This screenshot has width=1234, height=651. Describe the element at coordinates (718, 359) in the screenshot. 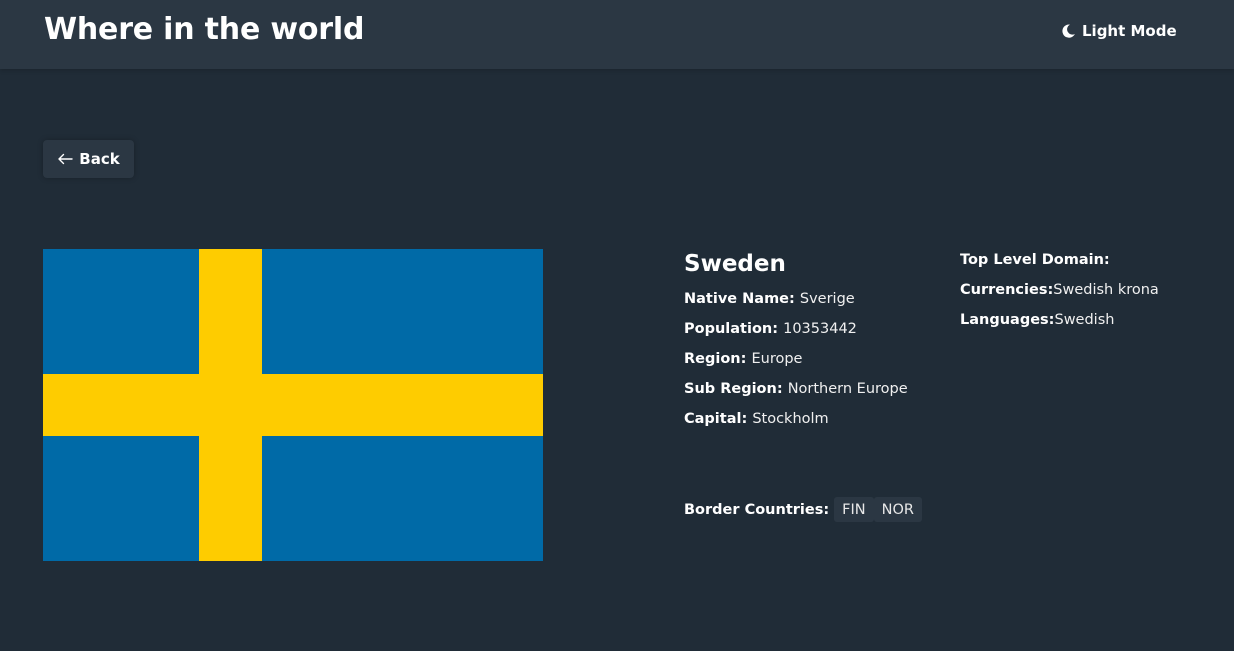

I see `detail-label: Region:` at that location.